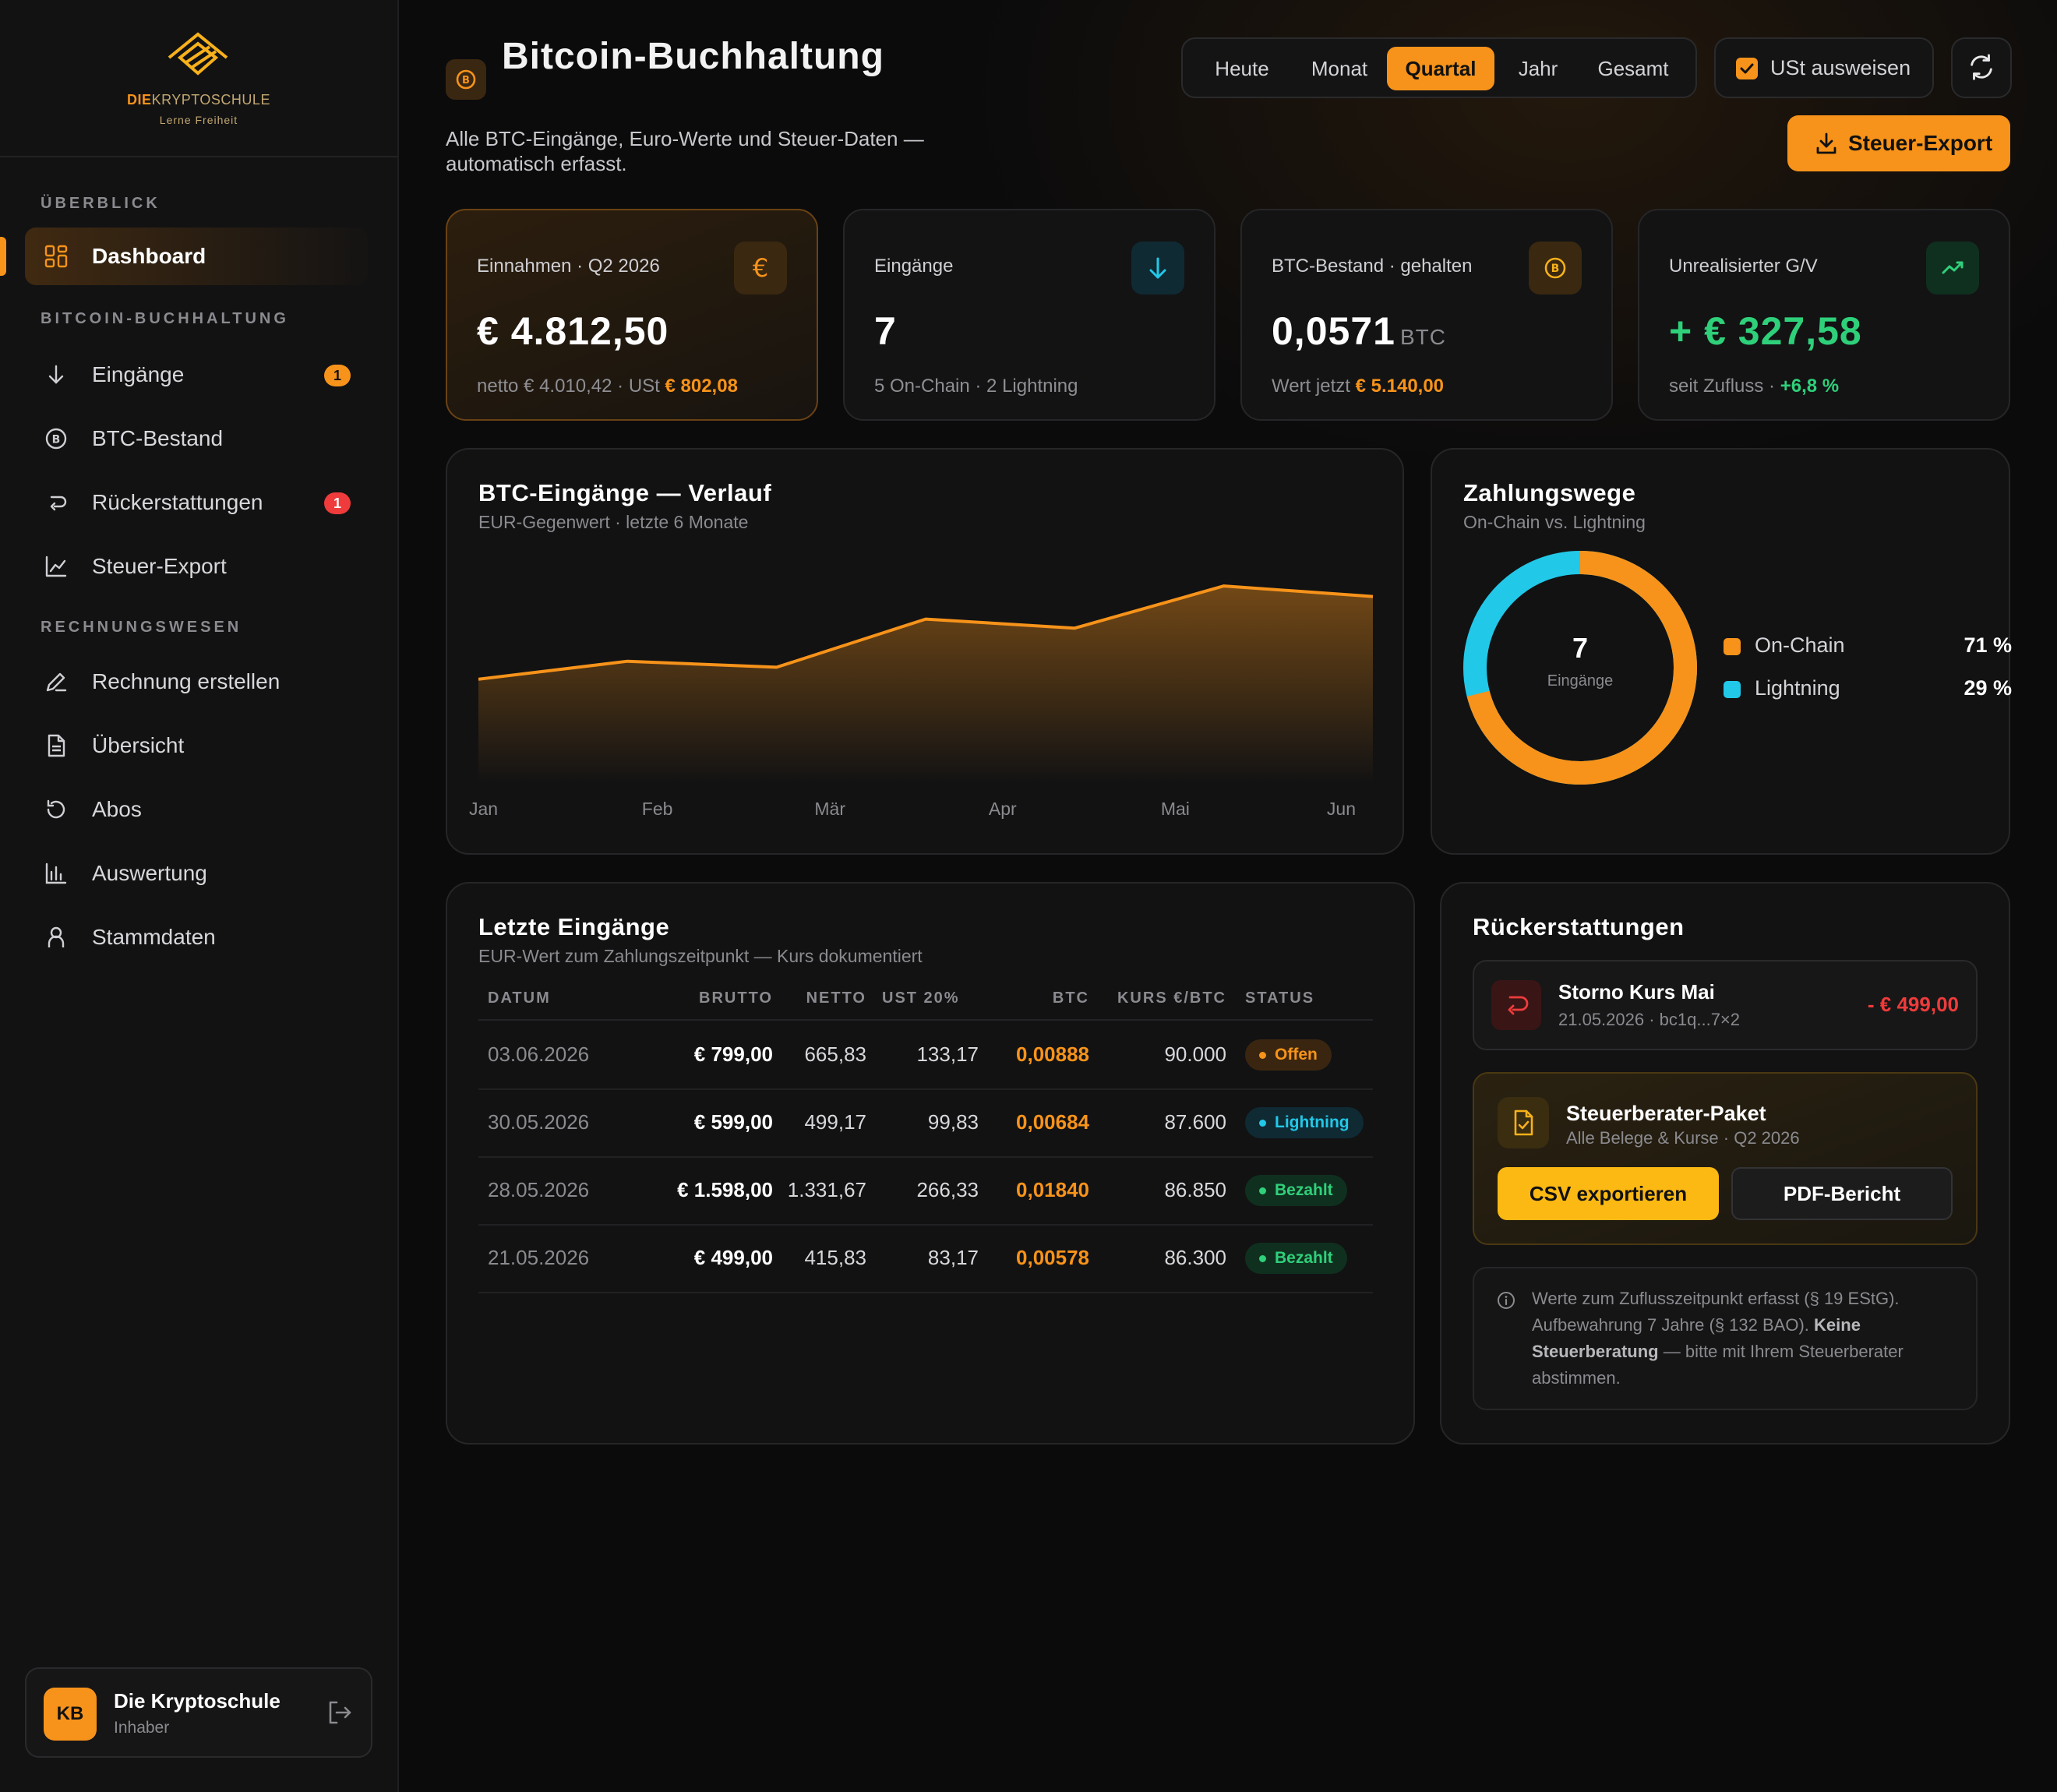 The image size is (2057, 1792). What do you see at coordinates (1523, 1122) in the screenshot?
I see `document-check-icon` at bounding box center [1523, 1122].